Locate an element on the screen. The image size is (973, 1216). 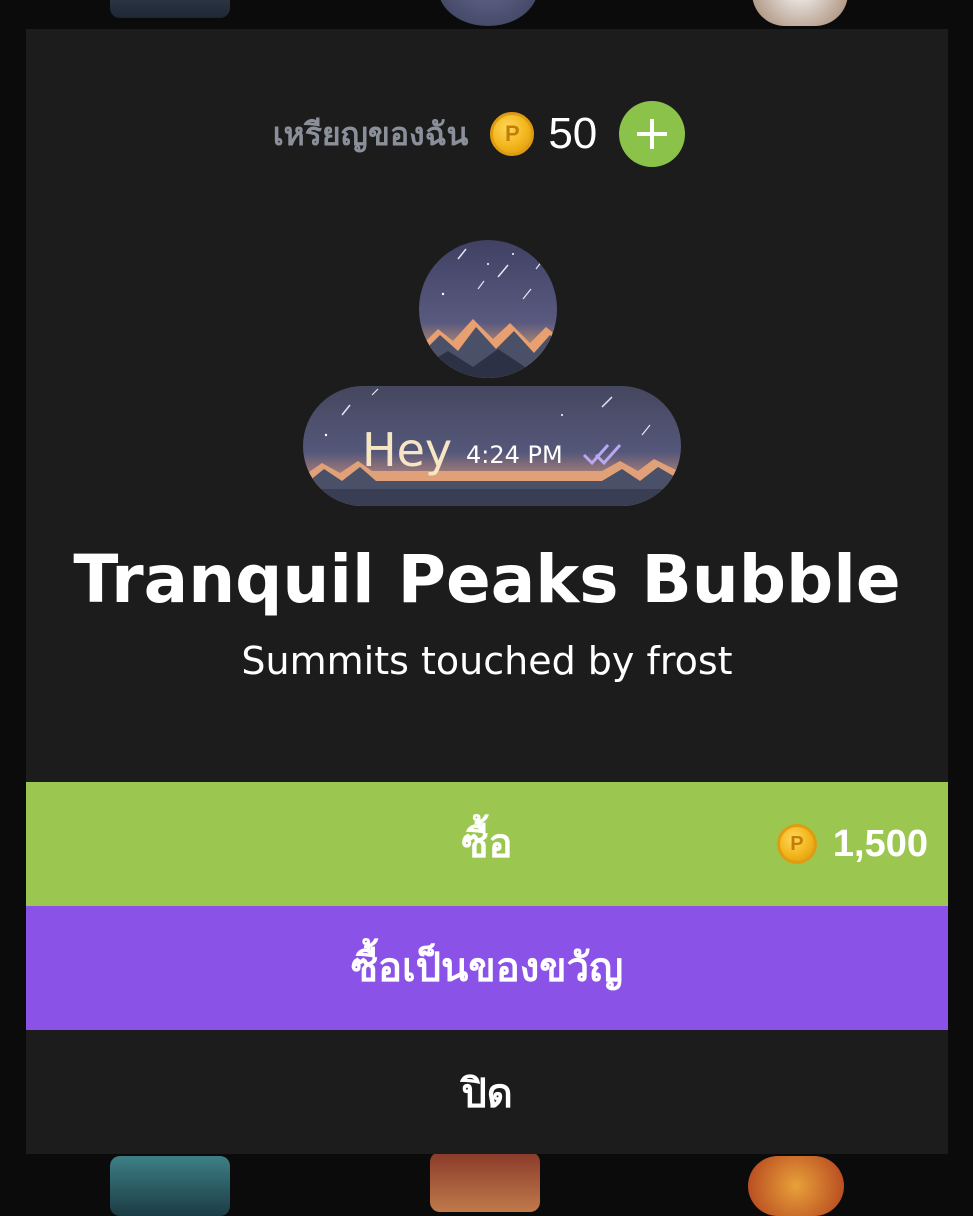
plus-icon is located at coordinates (652, 134).